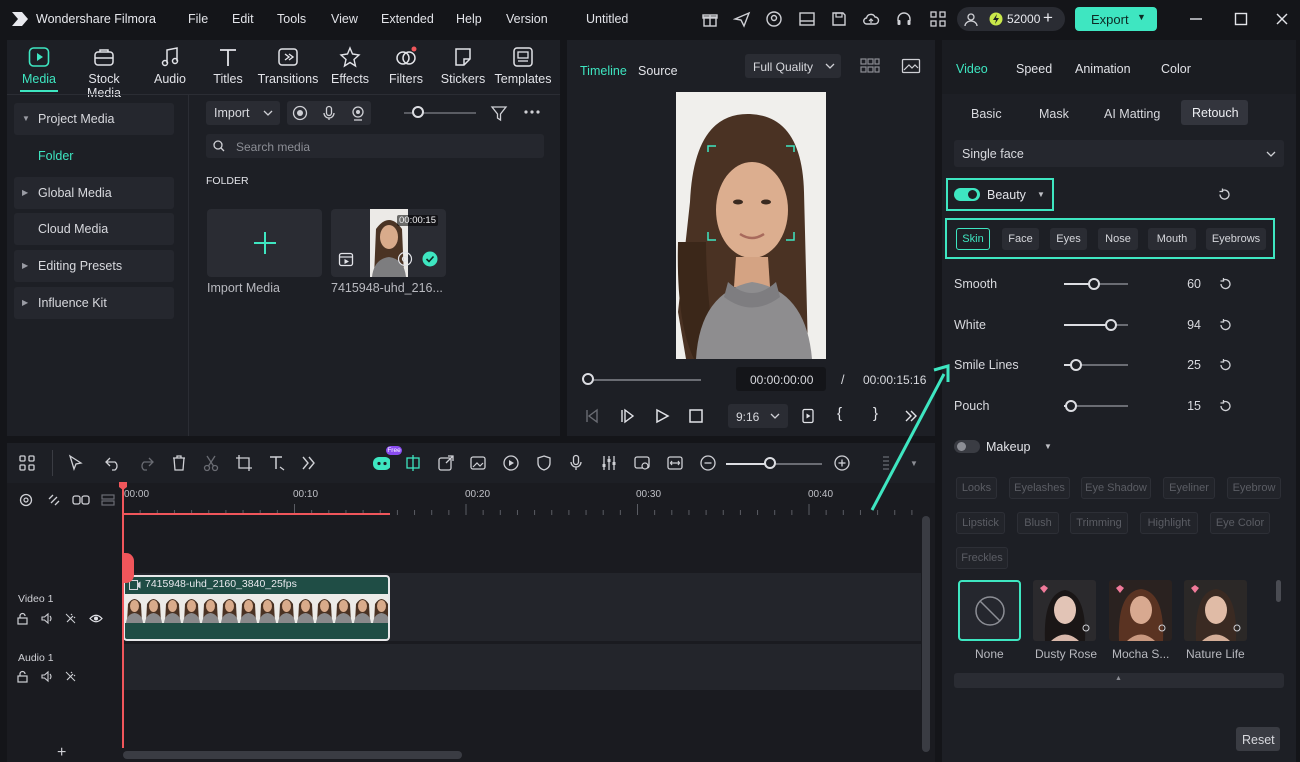  I want to click on menu-tools: Tools, so click(291, 19).